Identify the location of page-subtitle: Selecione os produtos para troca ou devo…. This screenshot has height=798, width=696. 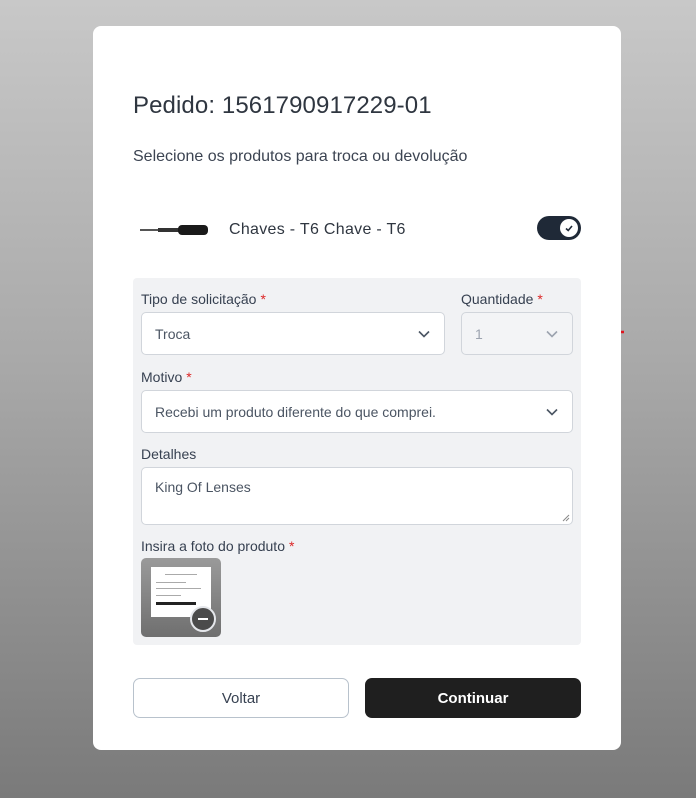
(300, 156).